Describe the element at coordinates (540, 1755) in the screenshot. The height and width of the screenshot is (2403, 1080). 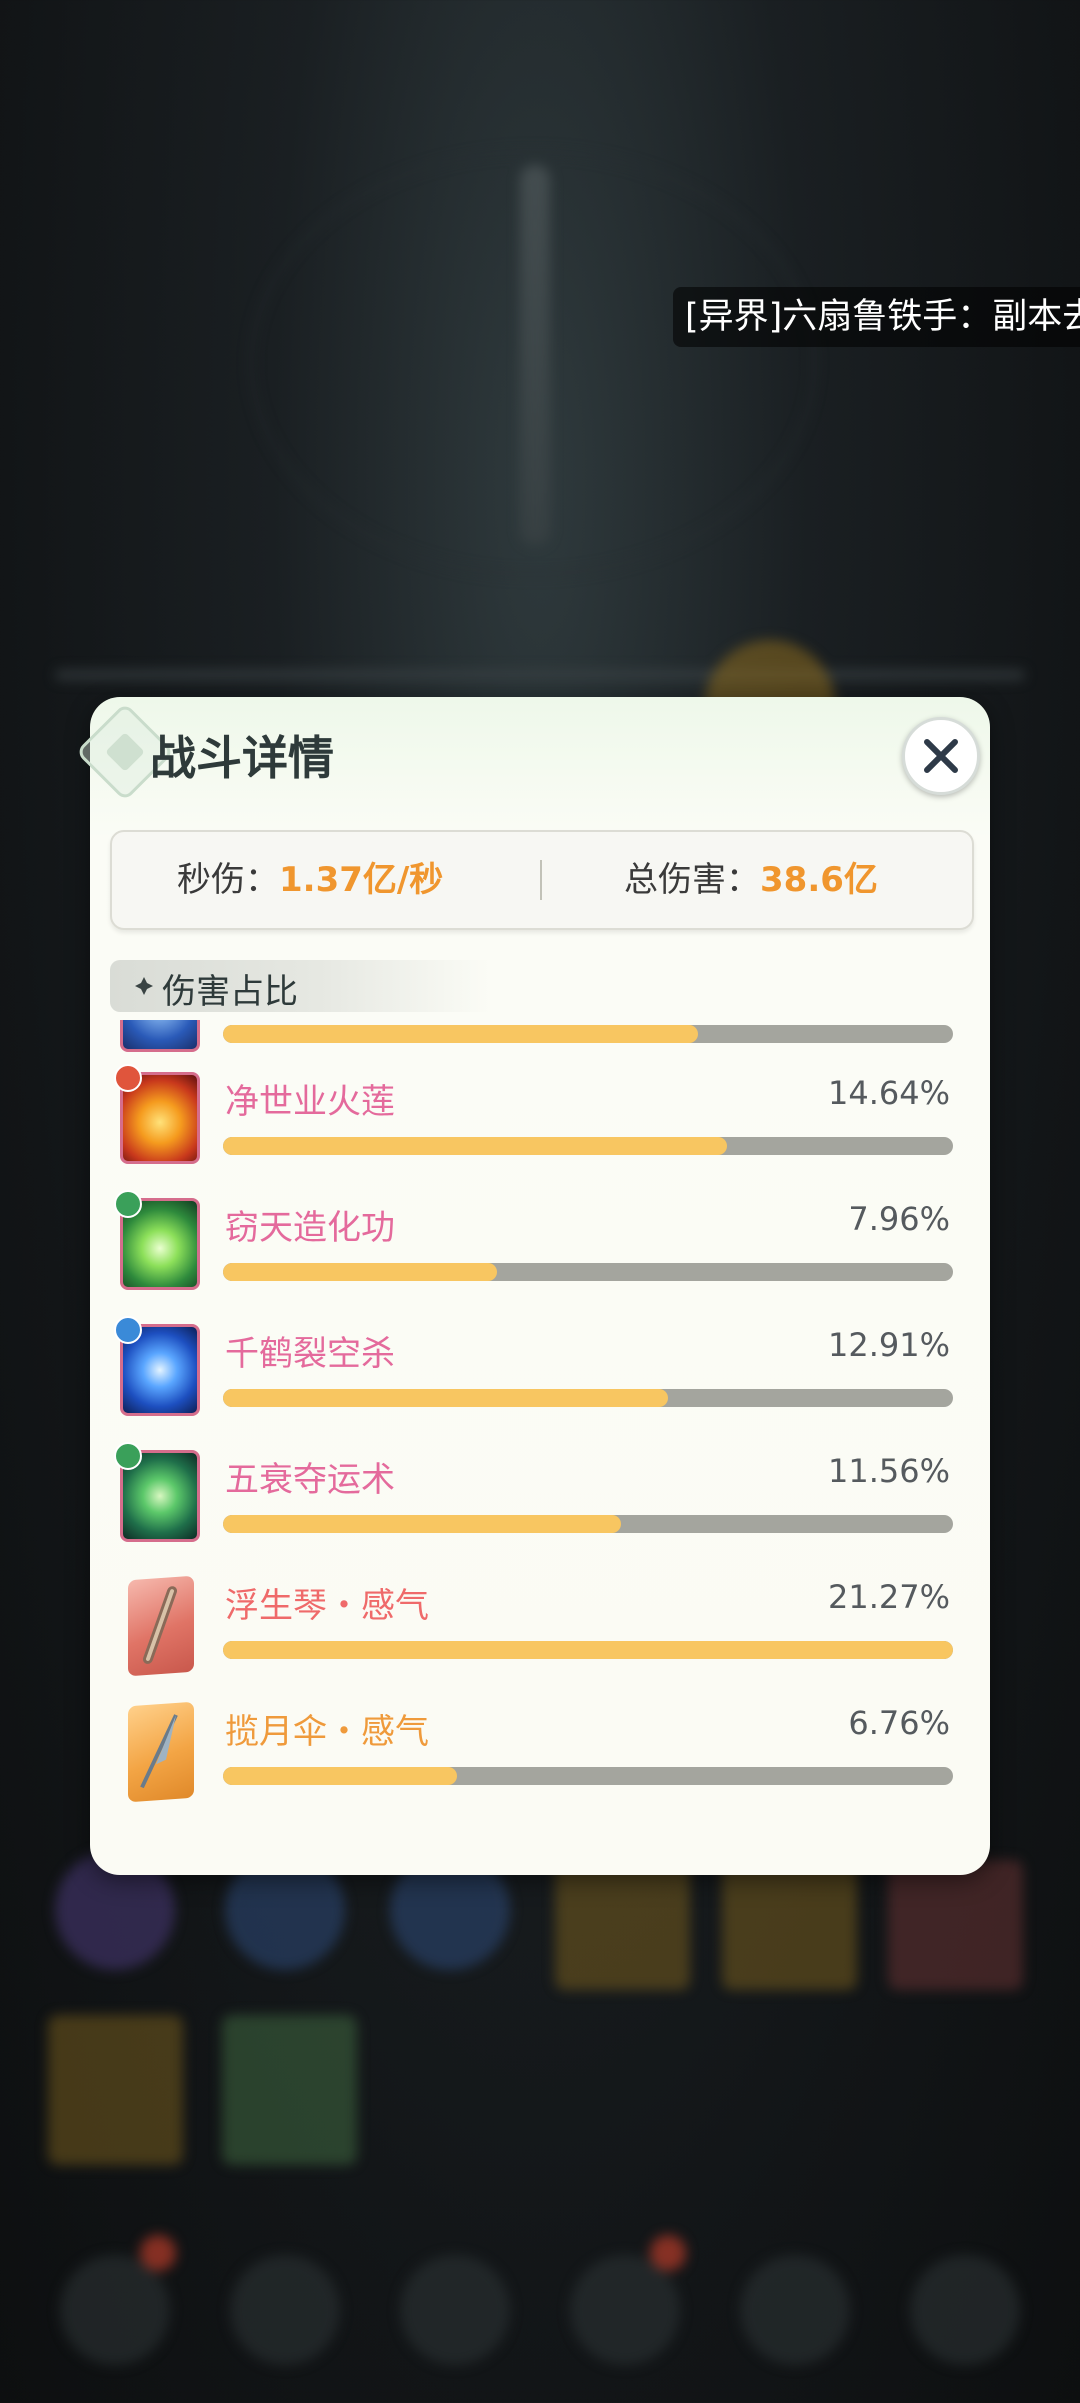
I see `list-item: 揽月伞・感气 6.76%` at that location.